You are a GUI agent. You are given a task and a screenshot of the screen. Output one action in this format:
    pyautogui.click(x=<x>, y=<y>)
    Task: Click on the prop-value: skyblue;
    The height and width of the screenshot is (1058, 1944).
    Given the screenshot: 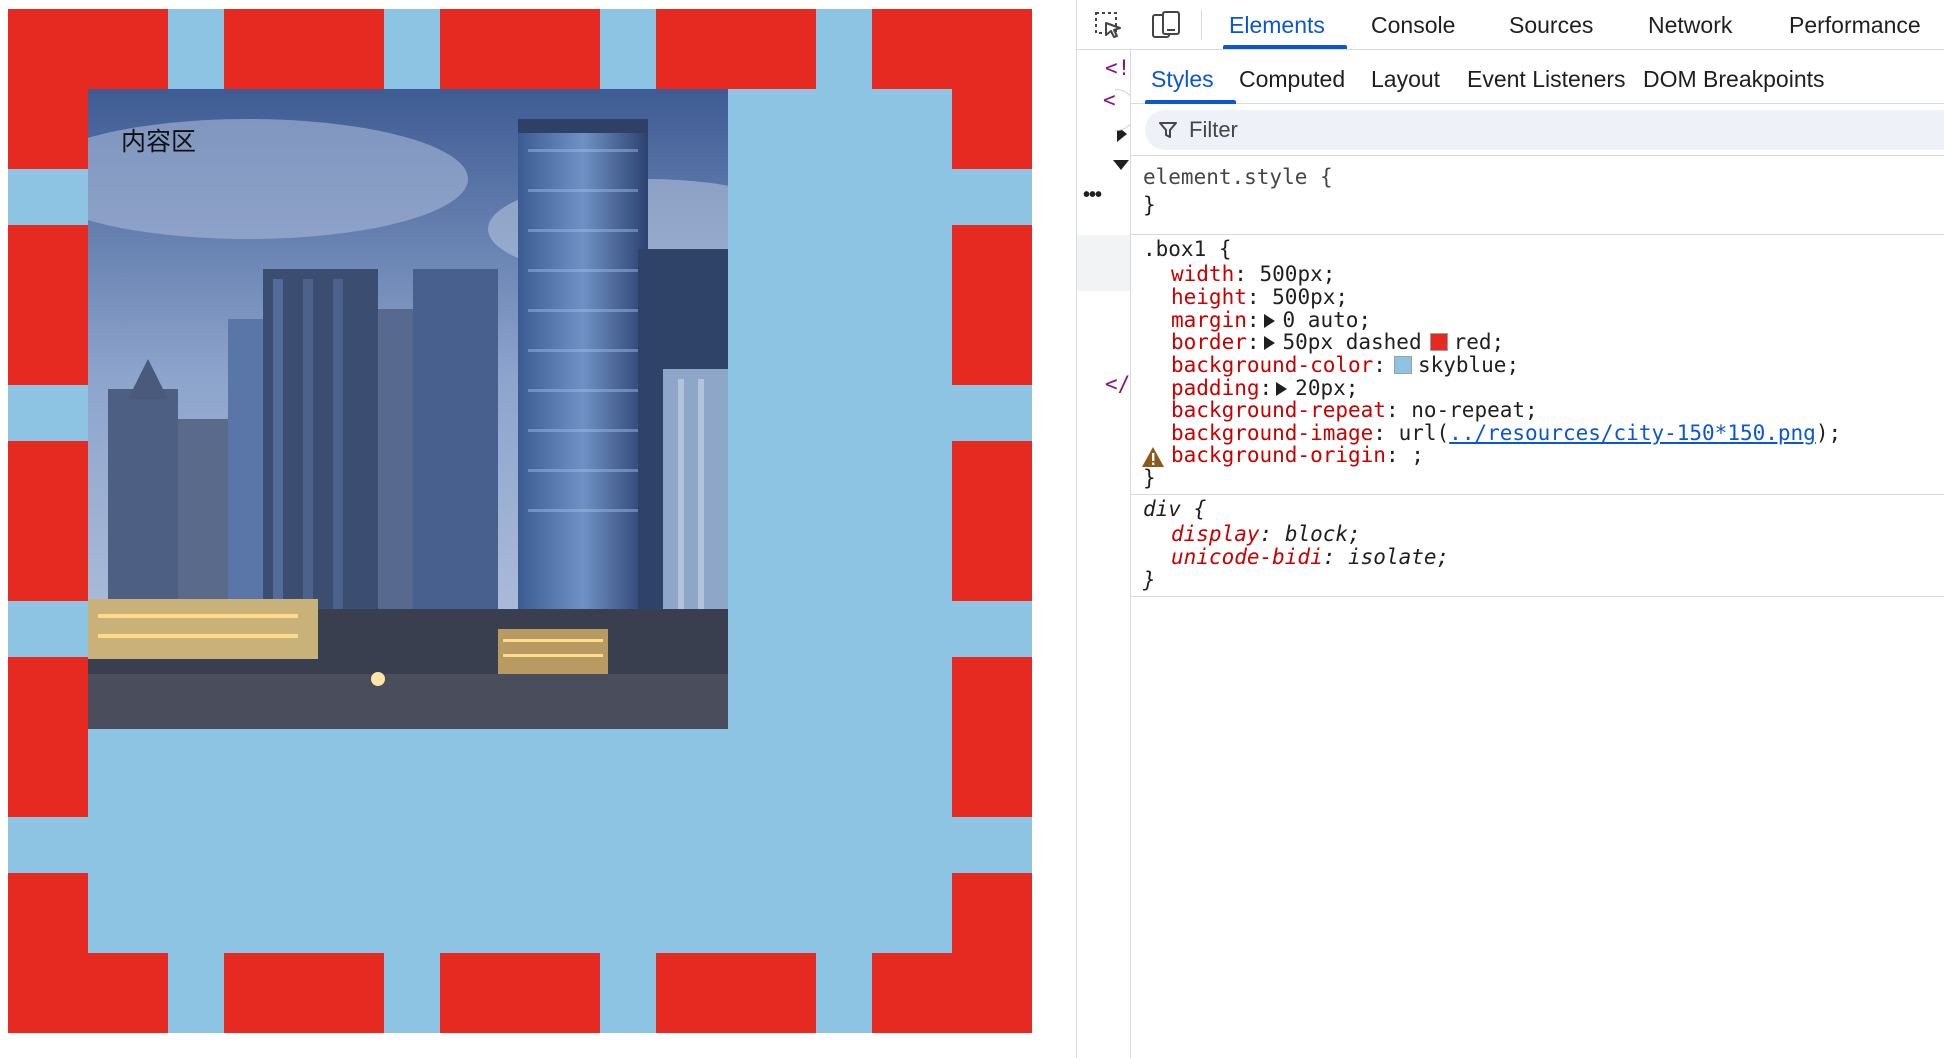 What is the action you would take?
    pyautogui.click(x=1468, y=365)
    